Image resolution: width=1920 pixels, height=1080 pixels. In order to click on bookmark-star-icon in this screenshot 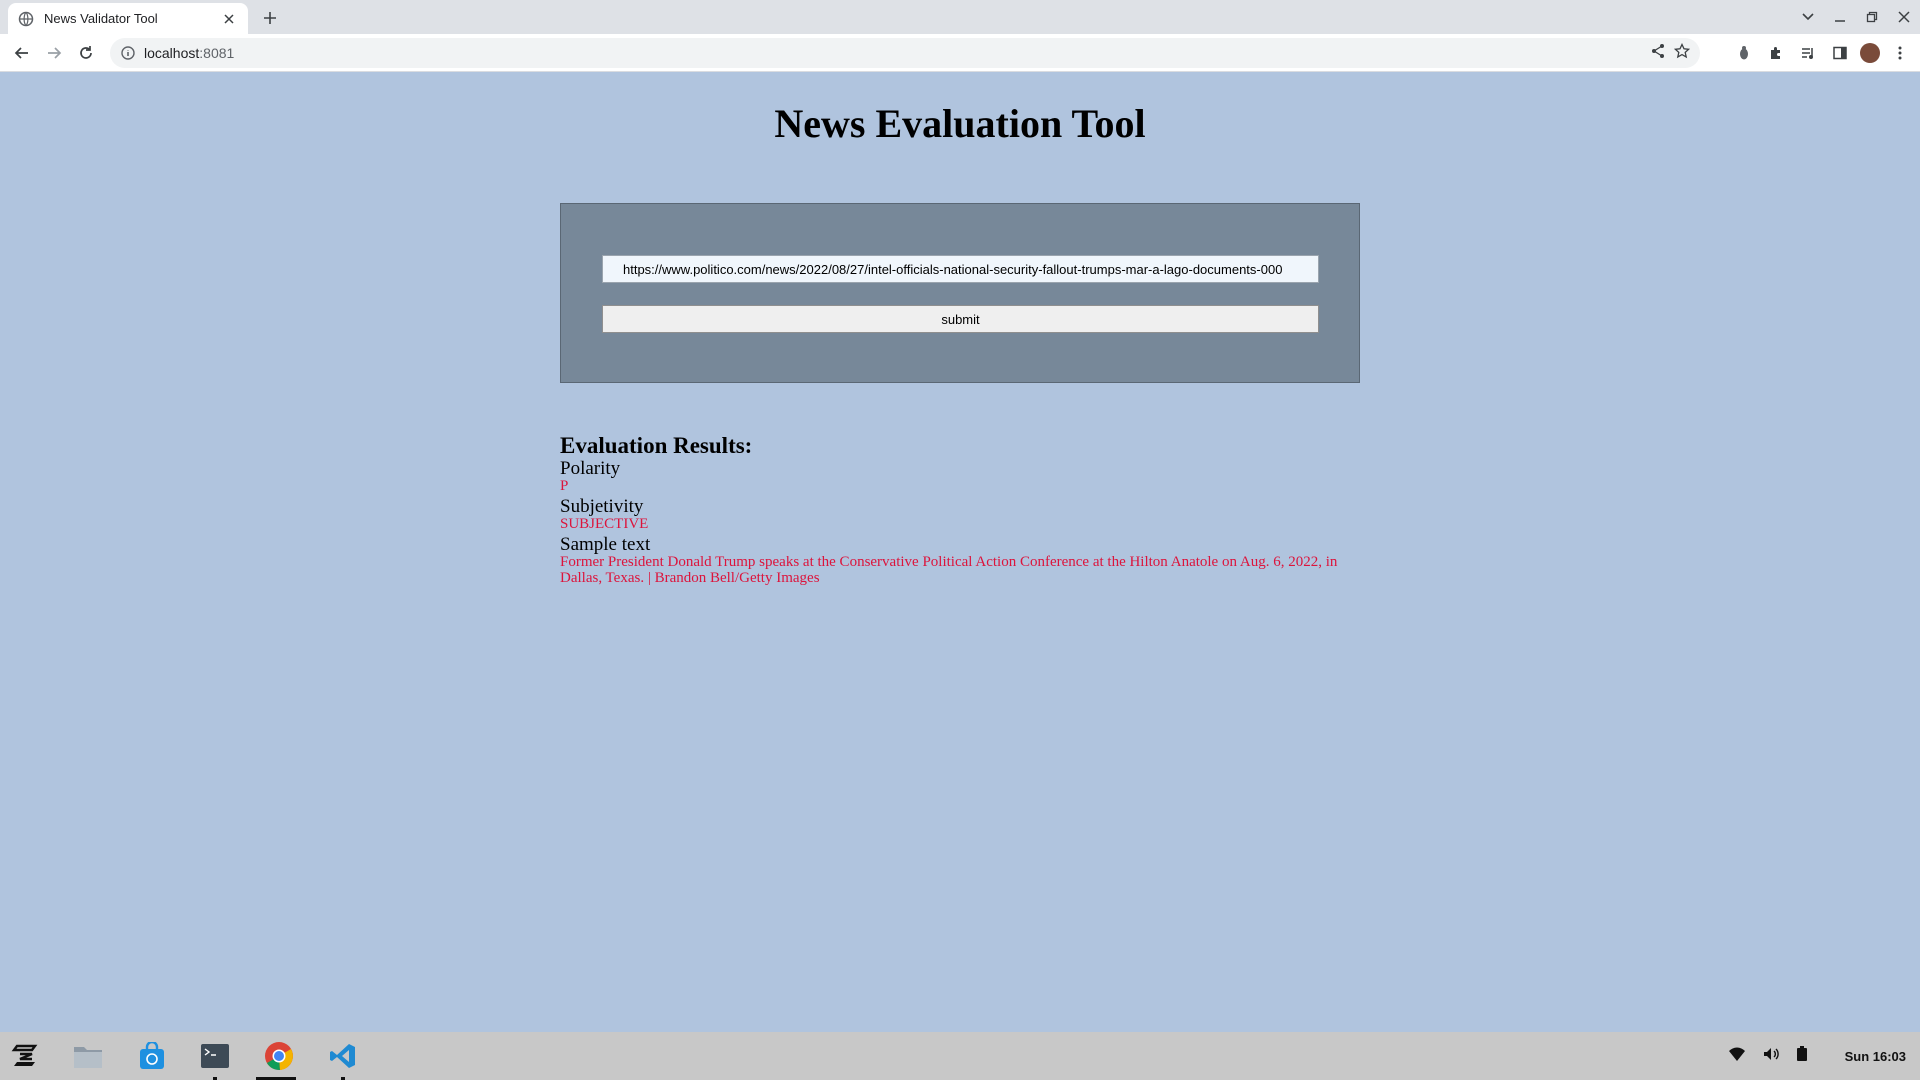, I will do `click(1682, 53)`.